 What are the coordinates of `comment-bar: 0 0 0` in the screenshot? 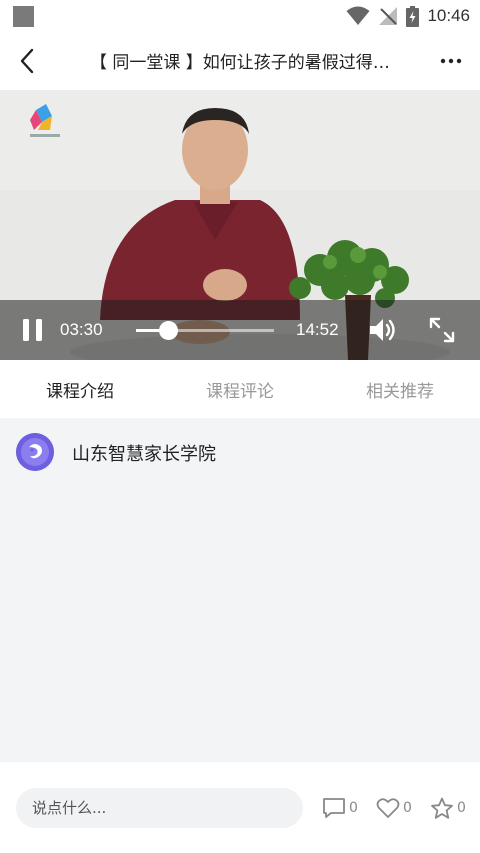 It's located at (240, 807).